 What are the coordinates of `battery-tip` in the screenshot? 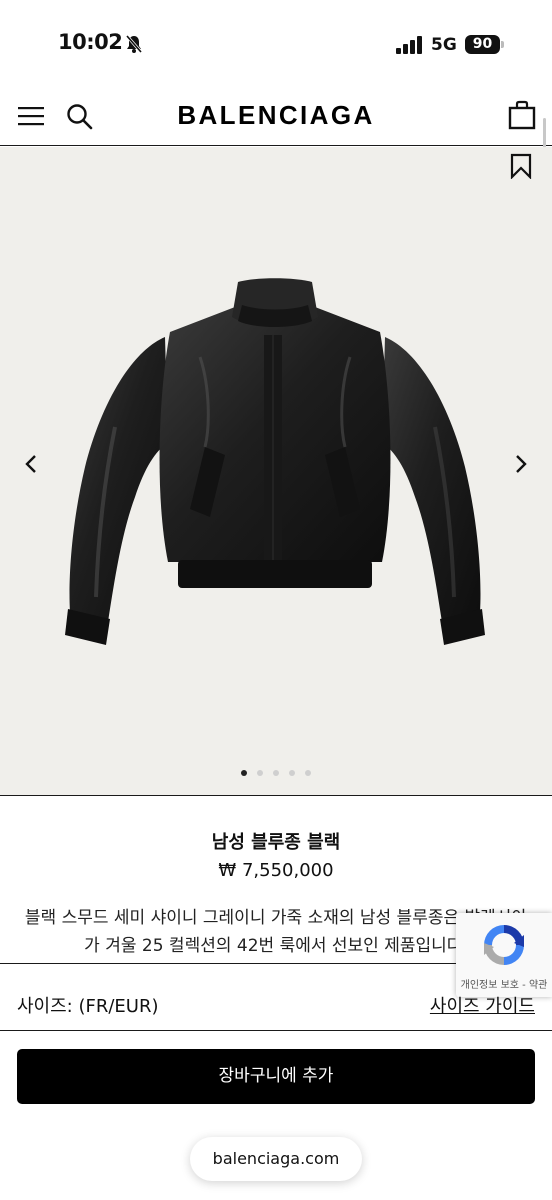 It's located at (502, 44).